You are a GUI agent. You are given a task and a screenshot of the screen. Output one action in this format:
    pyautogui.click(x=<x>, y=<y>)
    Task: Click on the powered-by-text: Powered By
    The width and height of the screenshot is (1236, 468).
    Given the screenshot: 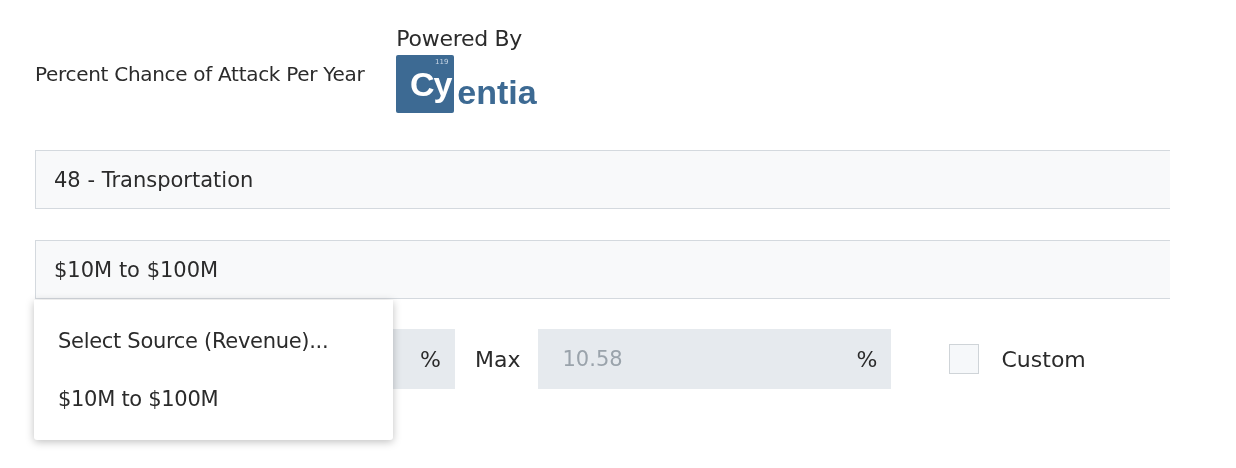 What is the action you would take?
    pyautogui.click(x=459, y=38)
    